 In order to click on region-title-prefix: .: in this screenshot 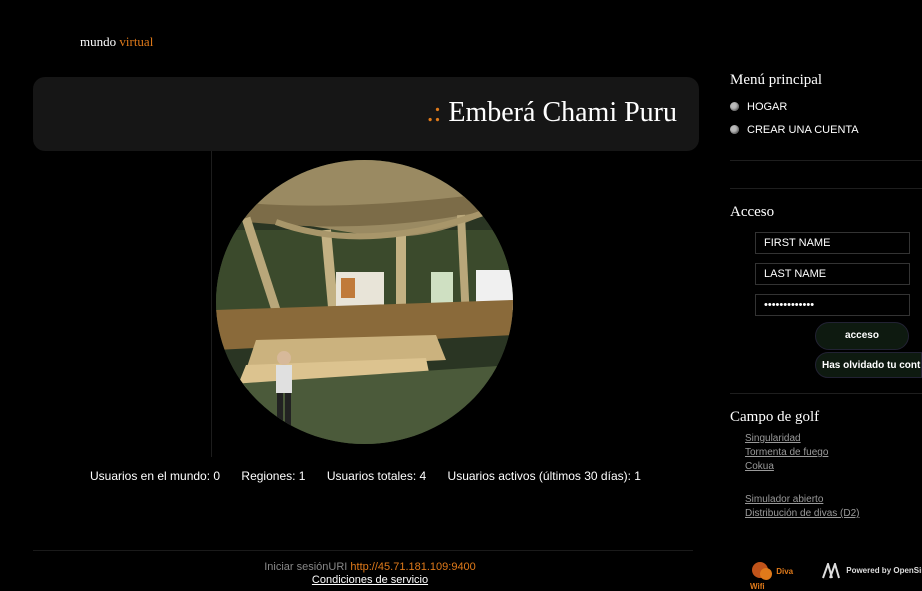, I will do `click(434, 112)`.